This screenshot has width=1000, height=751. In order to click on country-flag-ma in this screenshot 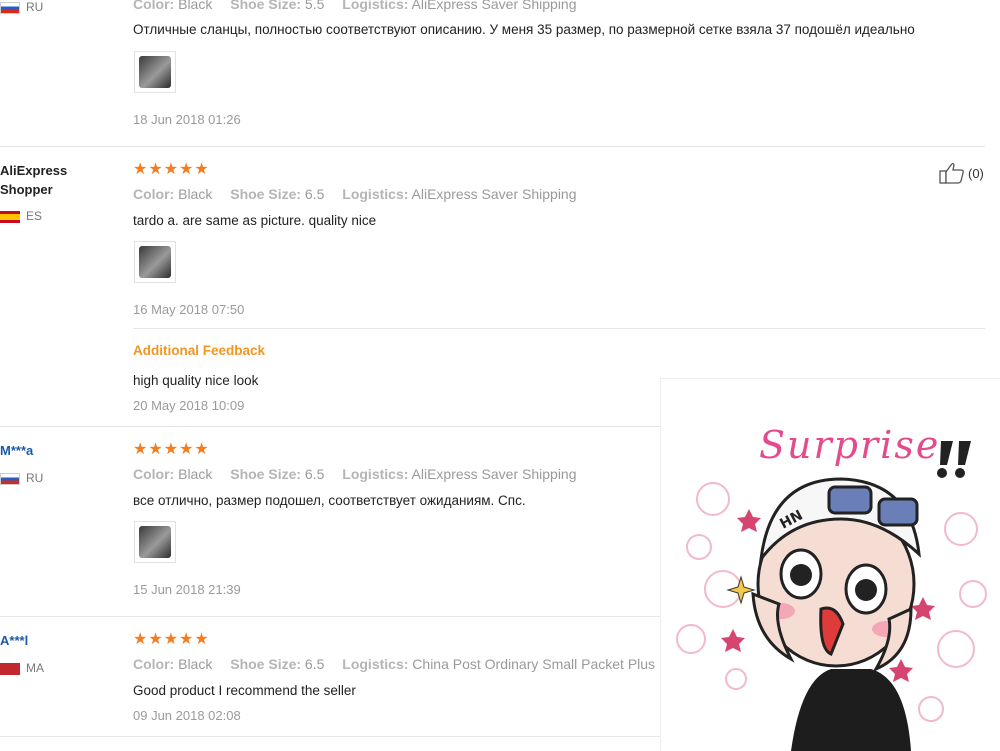, I will do `click(10, 669)`.